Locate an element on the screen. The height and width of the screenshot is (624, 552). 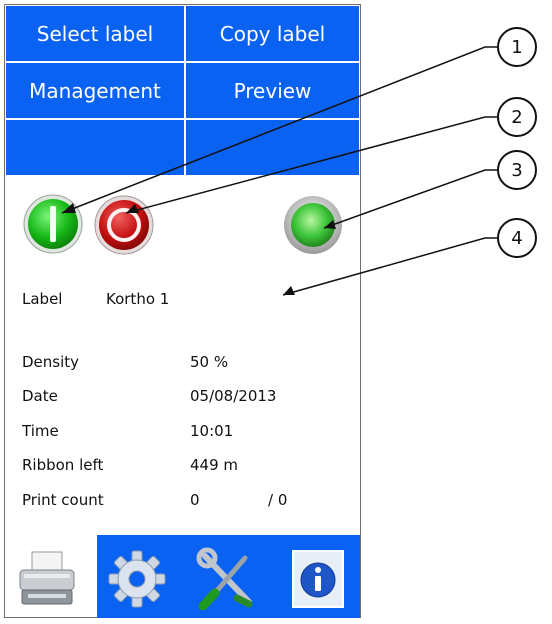
callout-2: 2 is located at coordinates (517, 117).